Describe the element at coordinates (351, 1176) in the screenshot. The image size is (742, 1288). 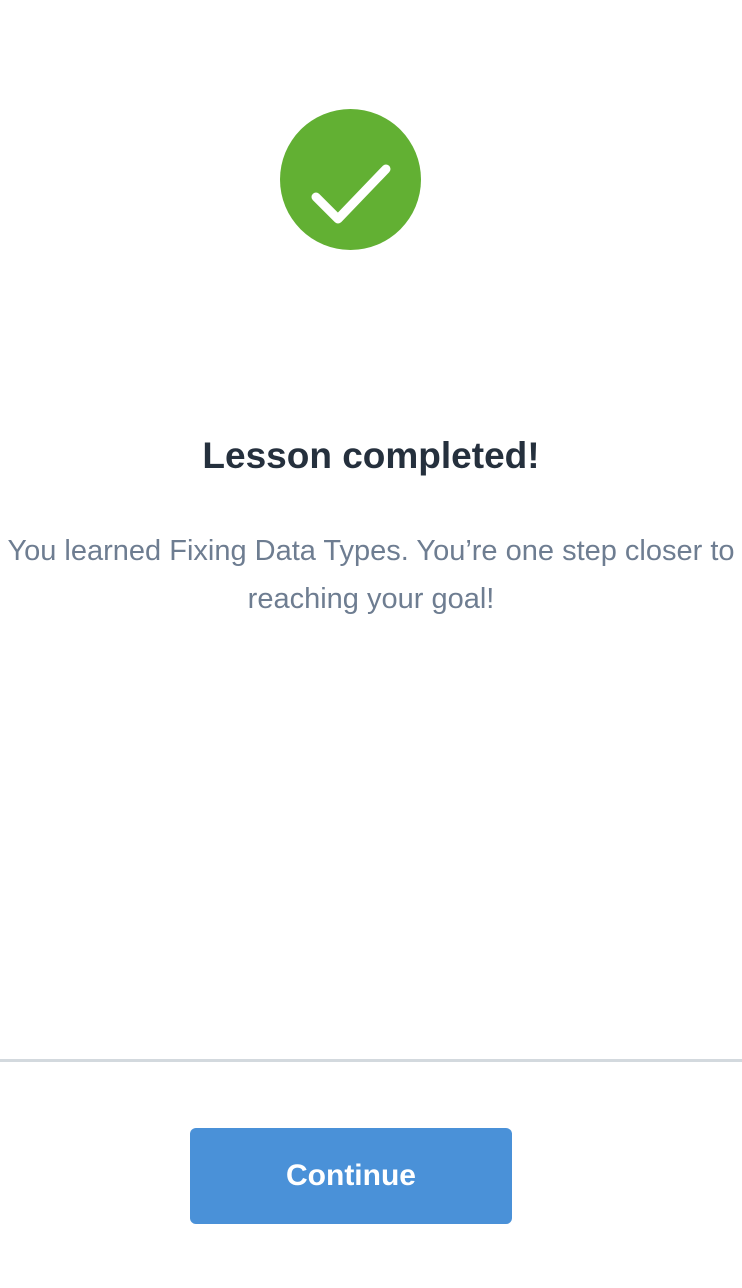
I see `continue-button: Continue` at that location.